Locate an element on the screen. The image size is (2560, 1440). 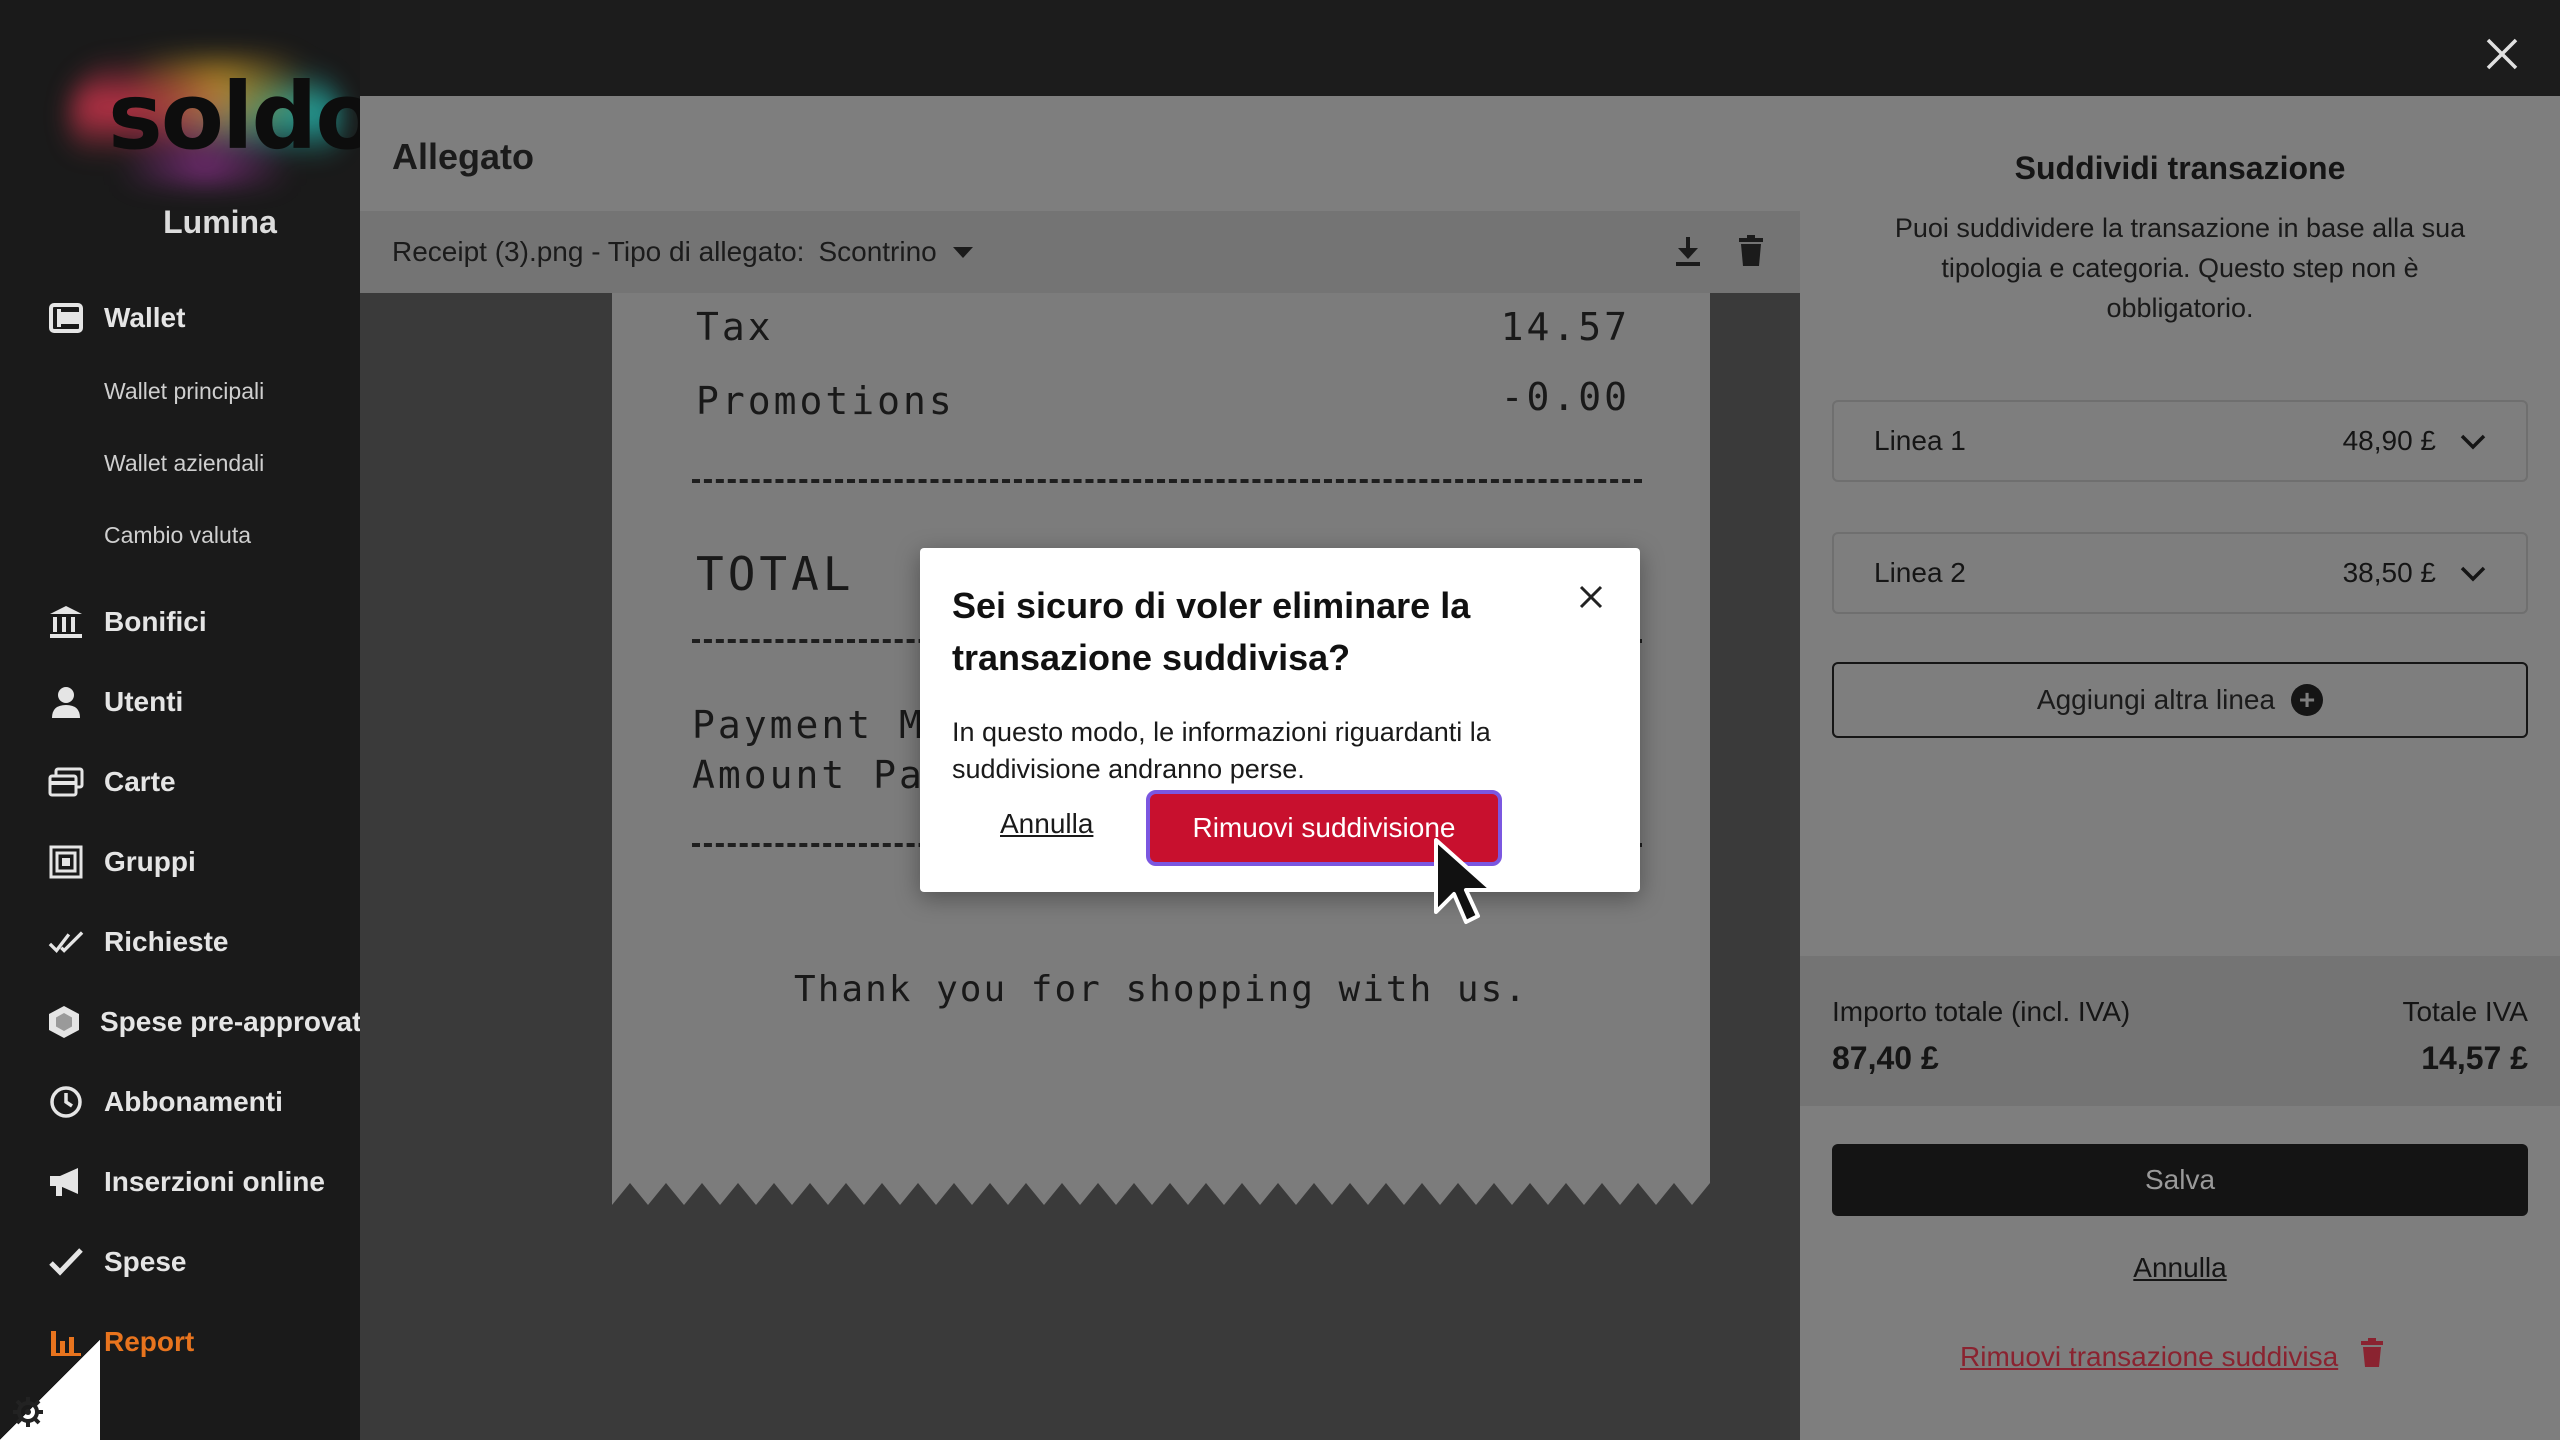
download-icon is located at coordinates (1688, 254).